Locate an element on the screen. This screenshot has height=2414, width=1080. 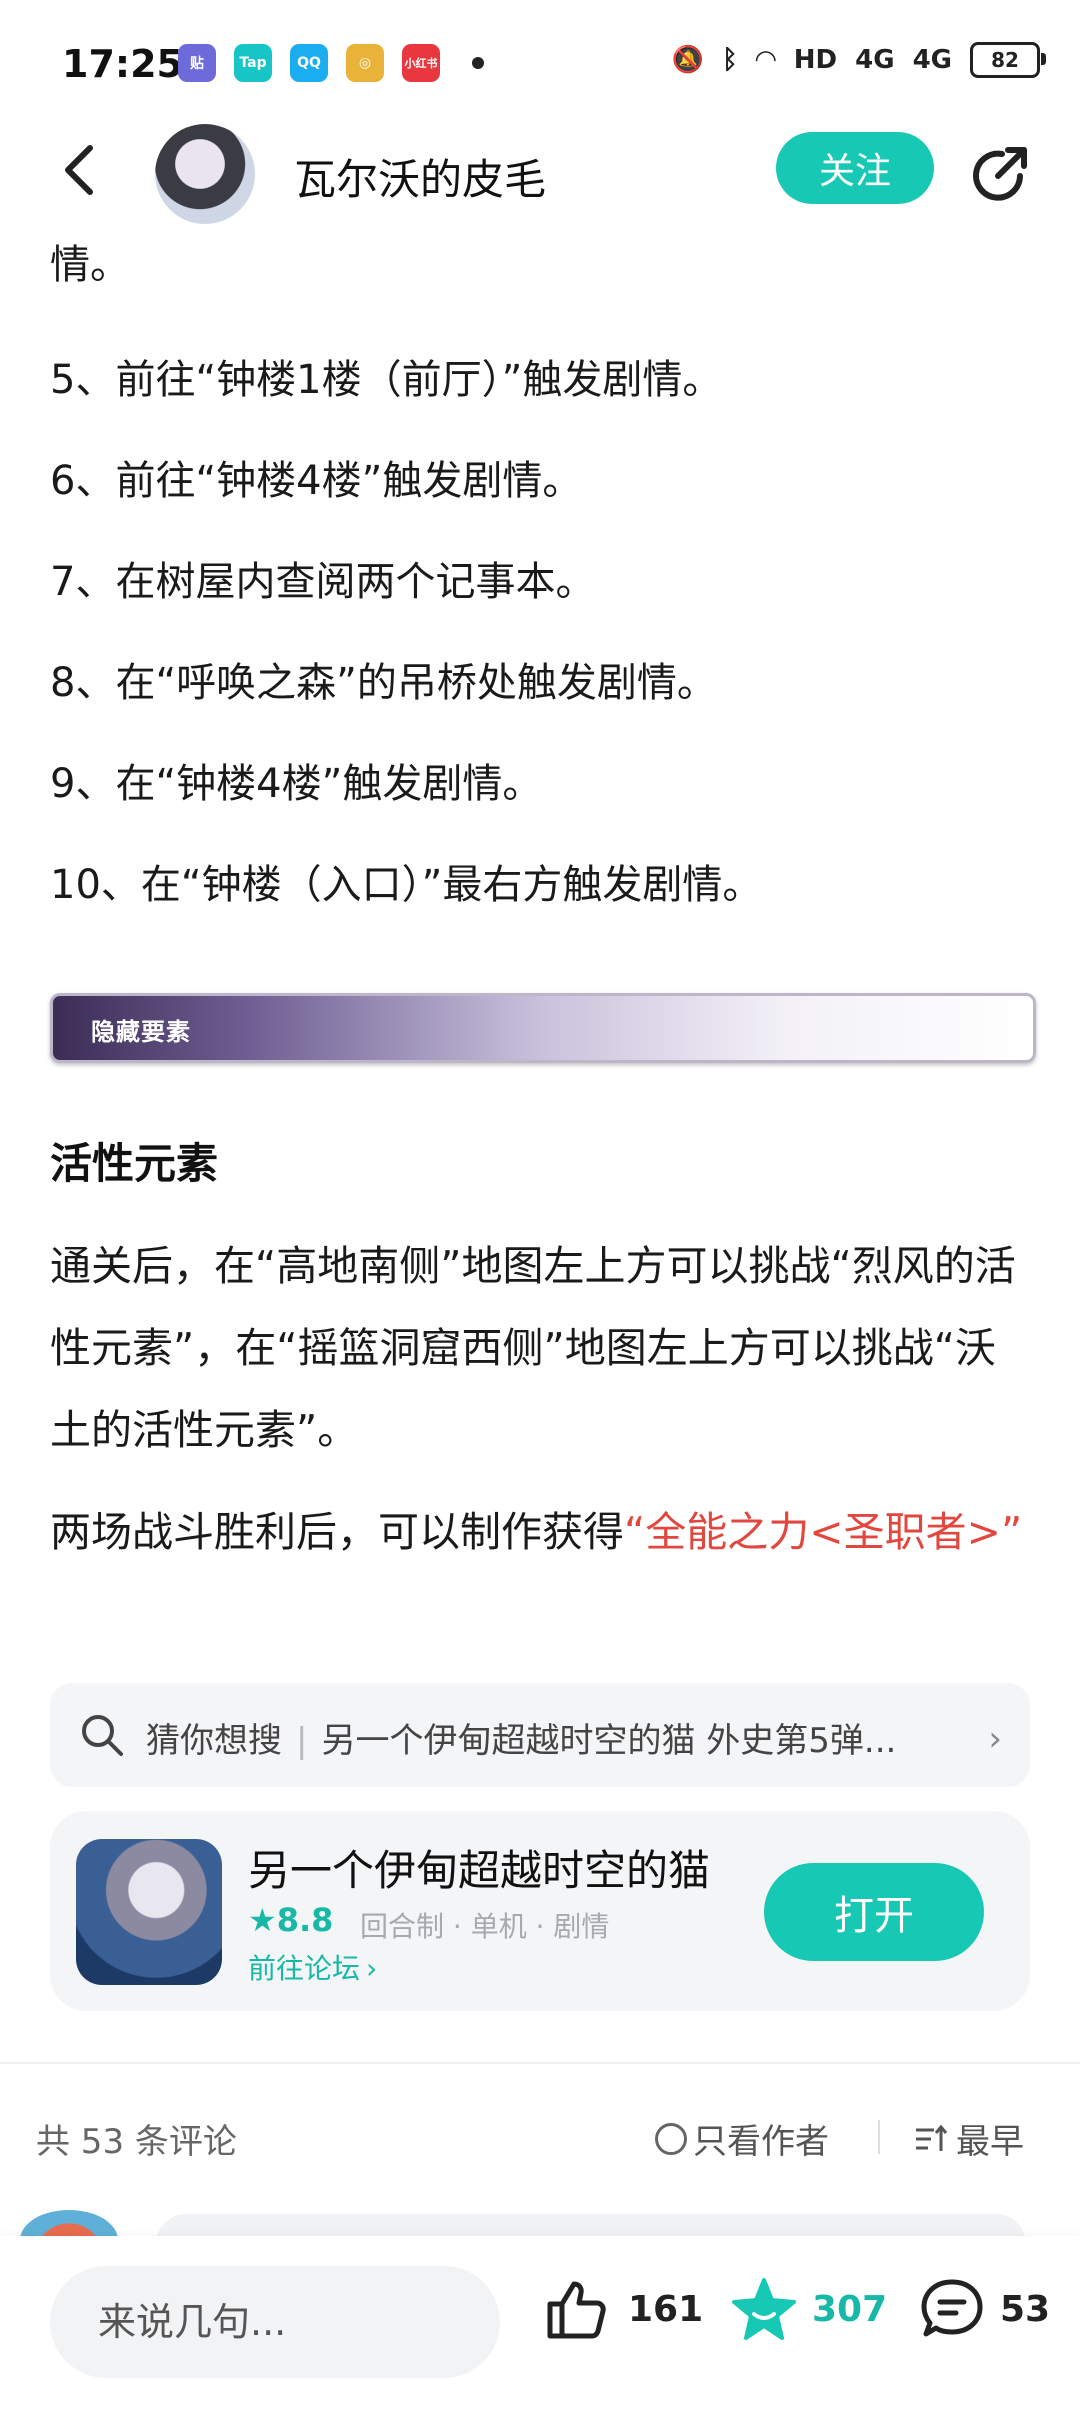
mute-icon: 🔕 is located at coordinates (688, 60).